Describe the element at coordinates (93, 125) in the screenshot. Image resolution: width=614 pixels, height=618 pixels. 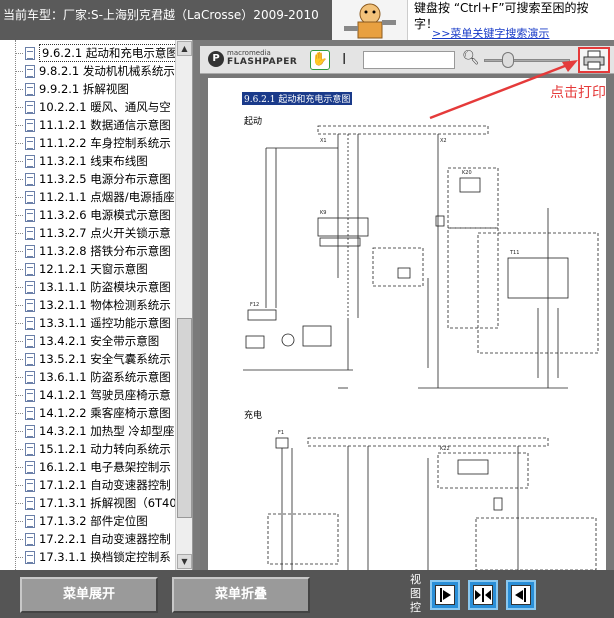
I see `tree-item: 11.1.2.1 数据通信示意图` at that location.